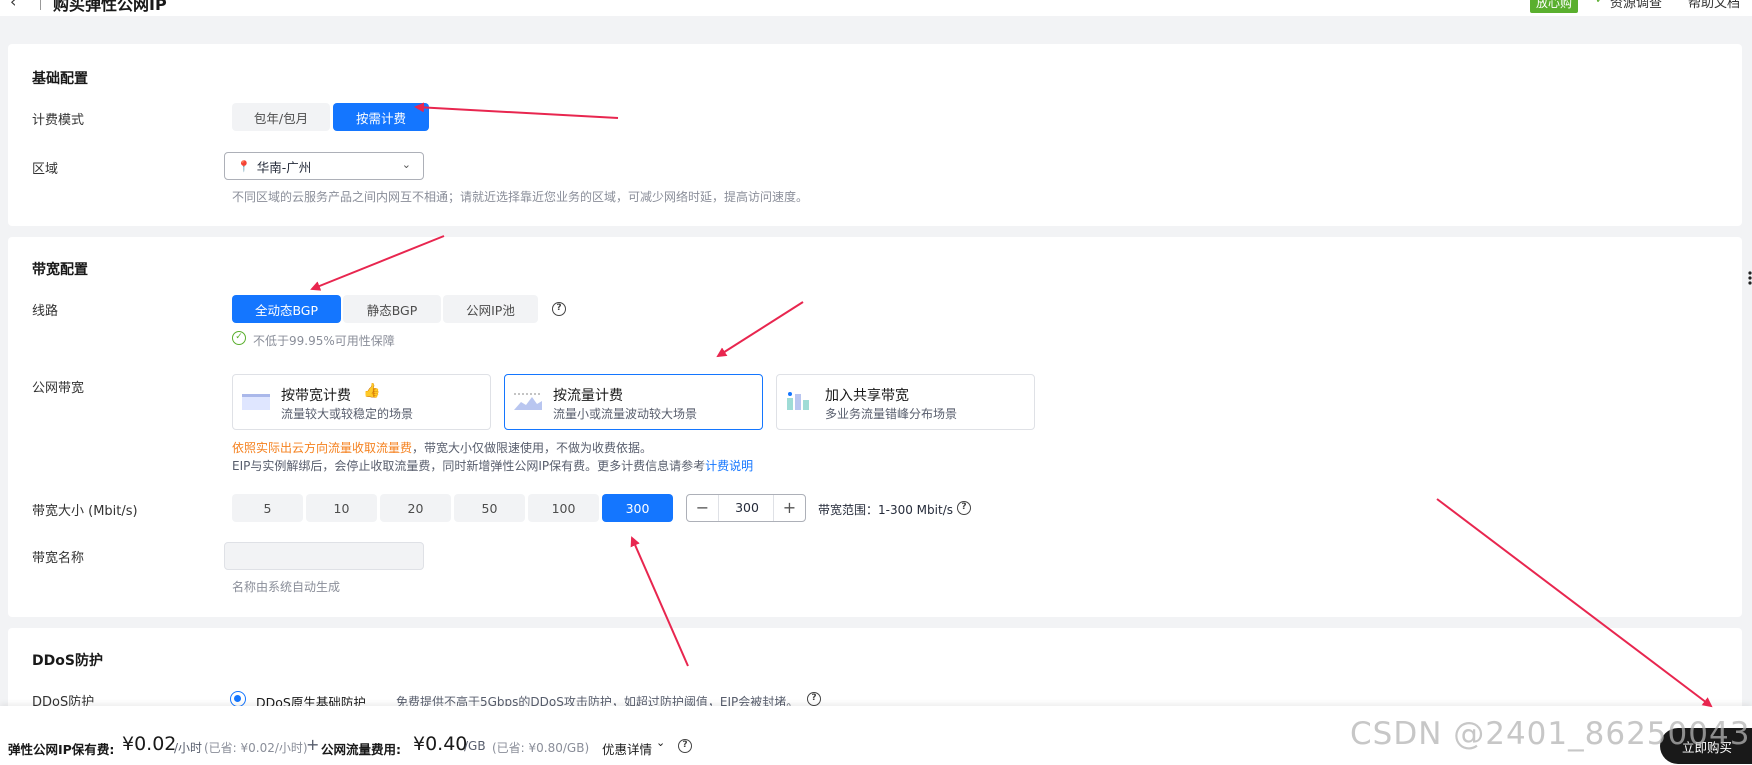  What do you see at coordinates (891, 414) in the screenshot?
I see `card-desc: 多业务流量错峰分布场景` at bounding box center [891, 414].